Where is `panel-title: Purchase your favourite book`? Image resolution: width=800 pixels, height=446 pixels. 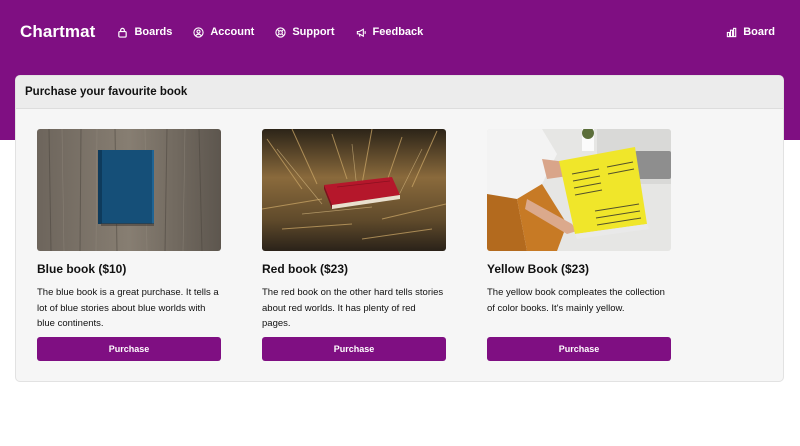 panel-title: Purchase your favourite book is located at coordinates (399, 92).